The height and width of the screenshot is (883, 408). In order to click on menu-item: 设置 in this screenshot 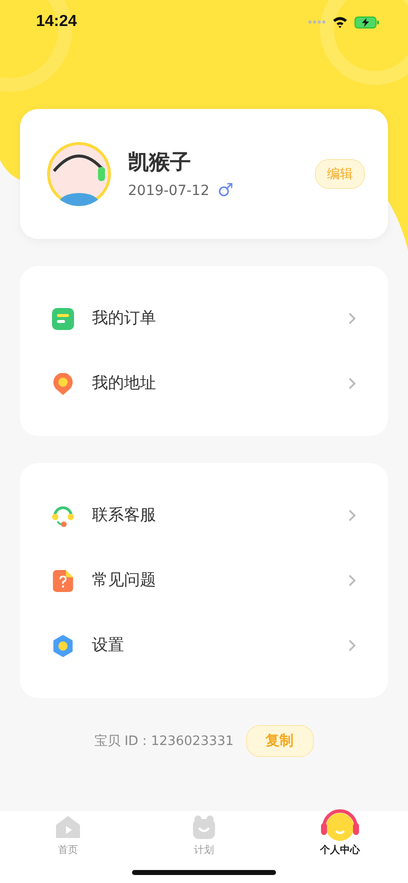, I will do `click(204, 645)`.